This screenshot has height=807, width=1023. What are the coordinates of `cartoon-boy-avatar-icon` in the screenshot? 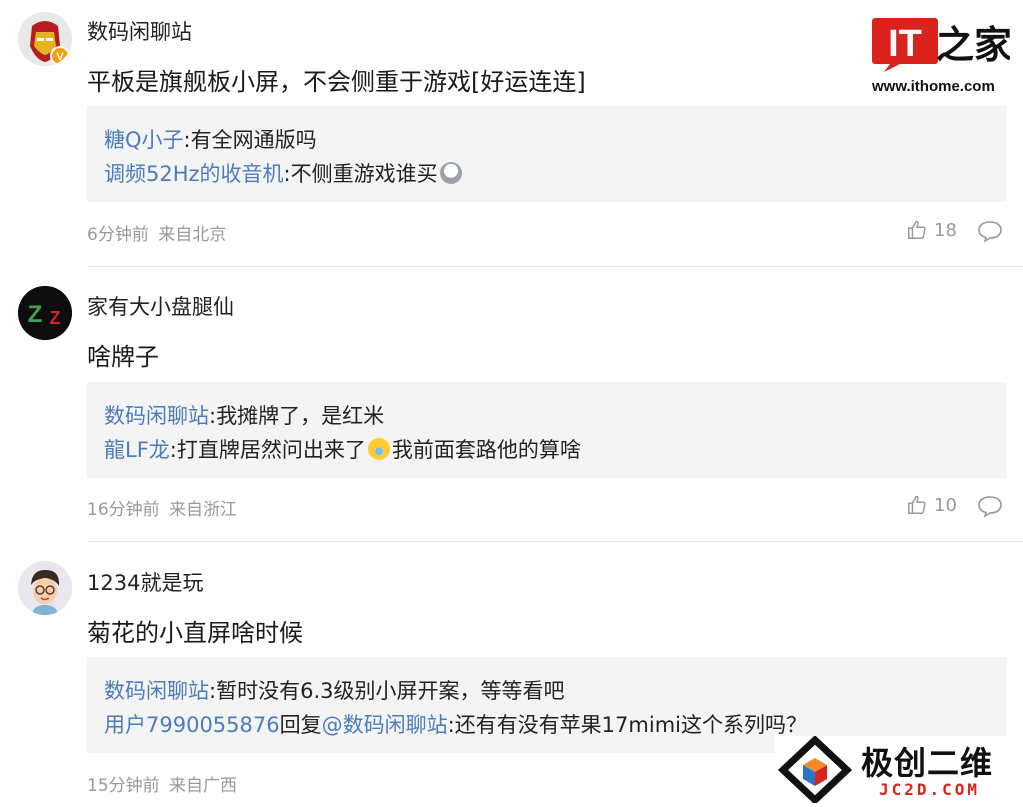 It's located at (45, 588).